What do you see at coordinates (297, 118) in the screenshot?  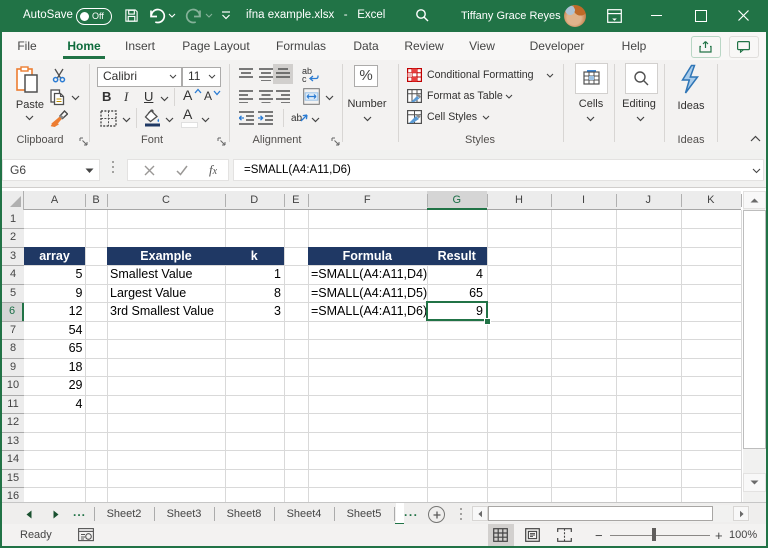 I see `svg-text: ab` at bounding box center [297, 118].